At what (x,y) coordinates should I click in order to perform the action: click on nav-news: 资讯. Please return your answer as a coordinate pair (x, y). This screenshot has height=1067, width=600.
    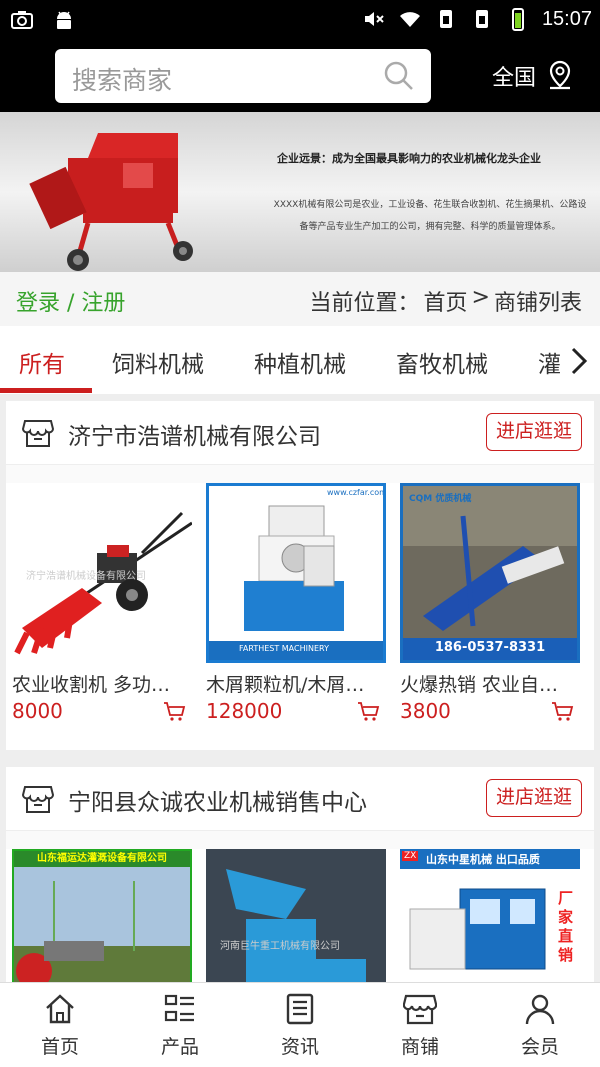
    Looking at the image, I should click on (300, 1025).